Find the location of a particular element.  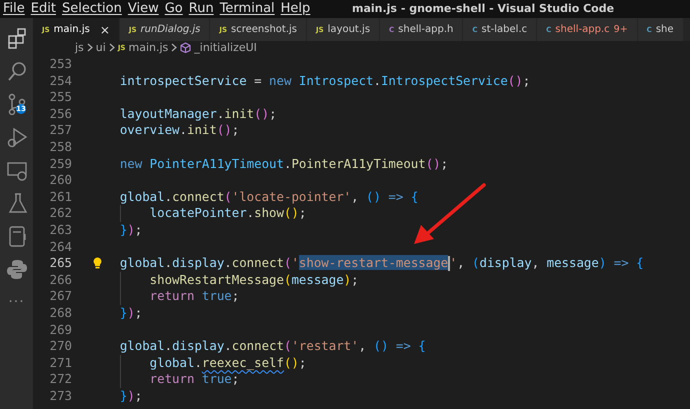

breadcrumb-item: ui is located at coordinates (101, 47).